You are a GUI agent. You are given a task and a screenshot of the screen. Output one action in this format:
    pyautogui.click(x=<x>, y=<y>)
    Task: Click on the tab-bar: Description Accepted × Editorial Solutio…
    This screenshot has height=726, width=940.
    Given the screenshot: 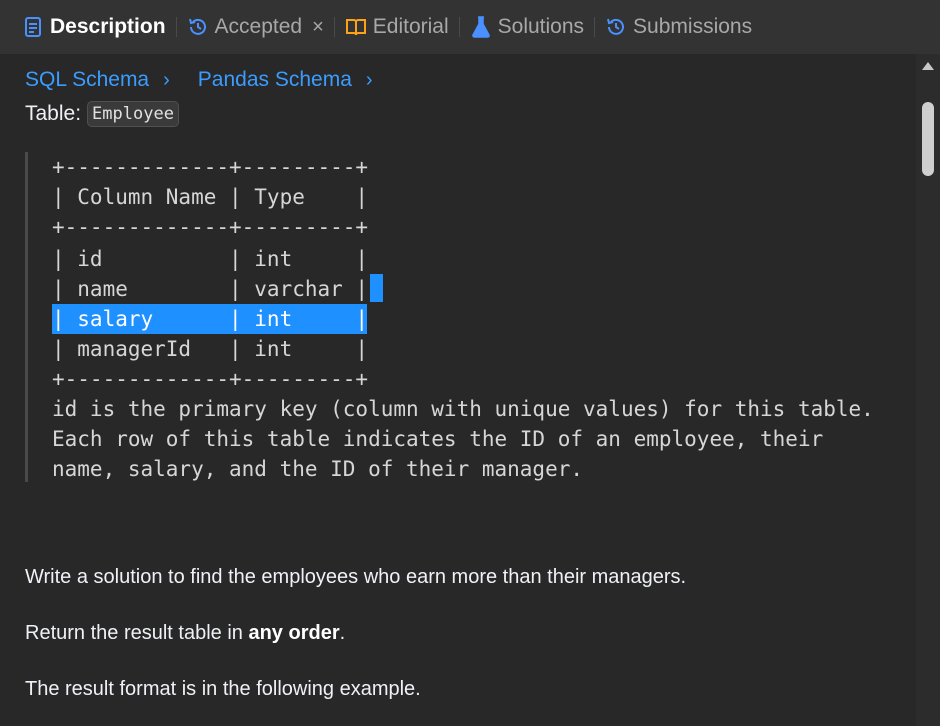 What is the action you would take?
    pyautogui.click(x=470, y=27)
    